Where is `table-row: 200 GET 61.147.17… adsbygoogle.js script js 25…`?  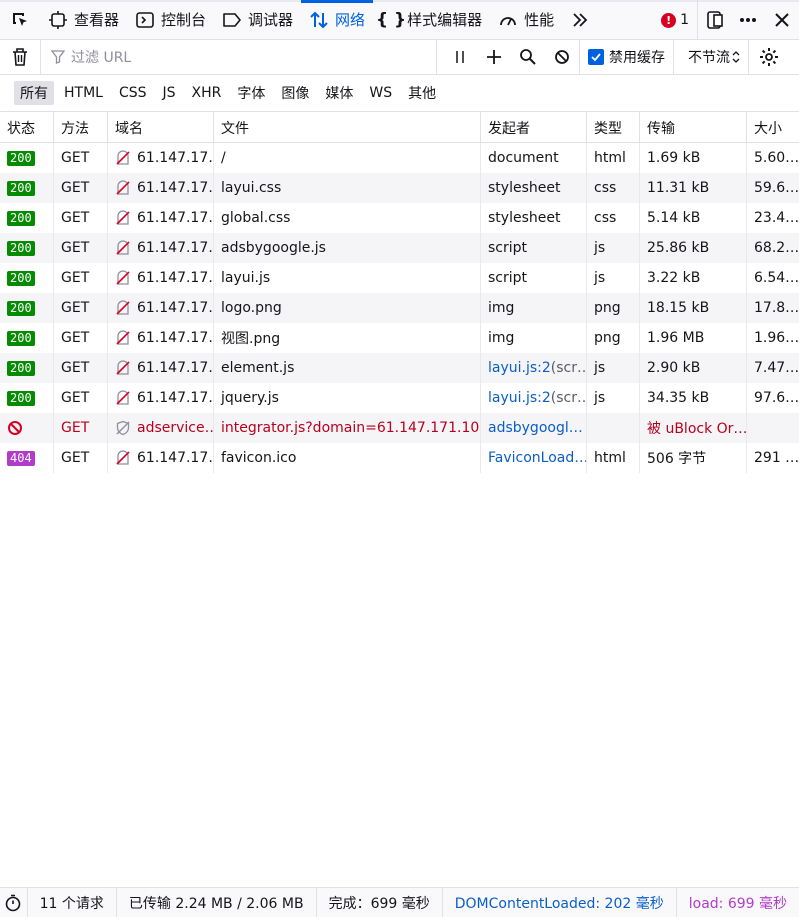
table-row: 200 GET 61.147.17… adsbygoogle.js script js 25… is located at coordinates (399, 248).